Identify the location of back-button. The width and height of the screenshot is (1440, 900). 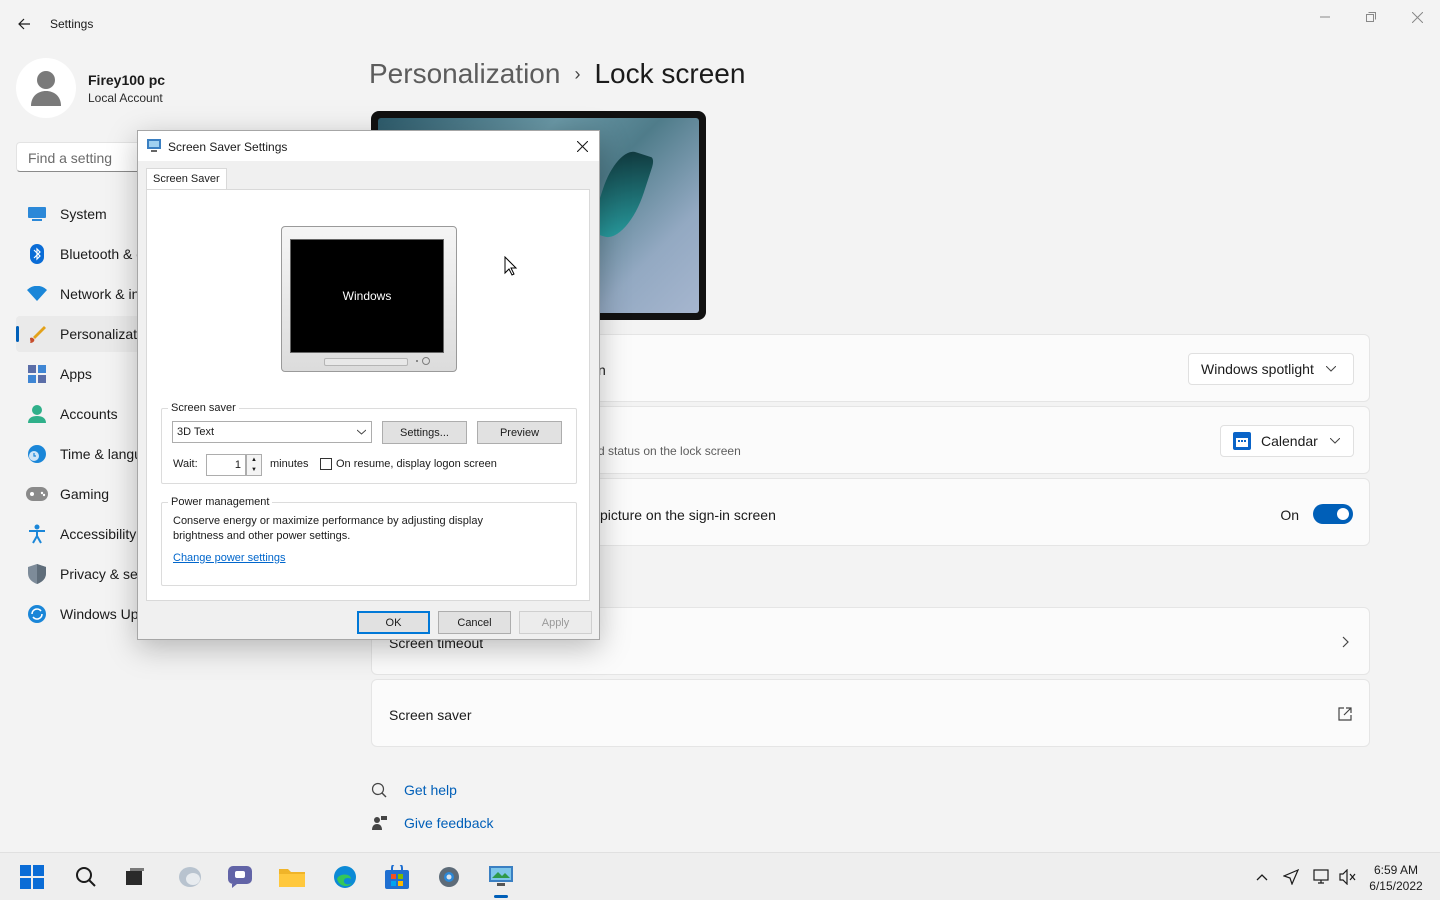
(24, 24).